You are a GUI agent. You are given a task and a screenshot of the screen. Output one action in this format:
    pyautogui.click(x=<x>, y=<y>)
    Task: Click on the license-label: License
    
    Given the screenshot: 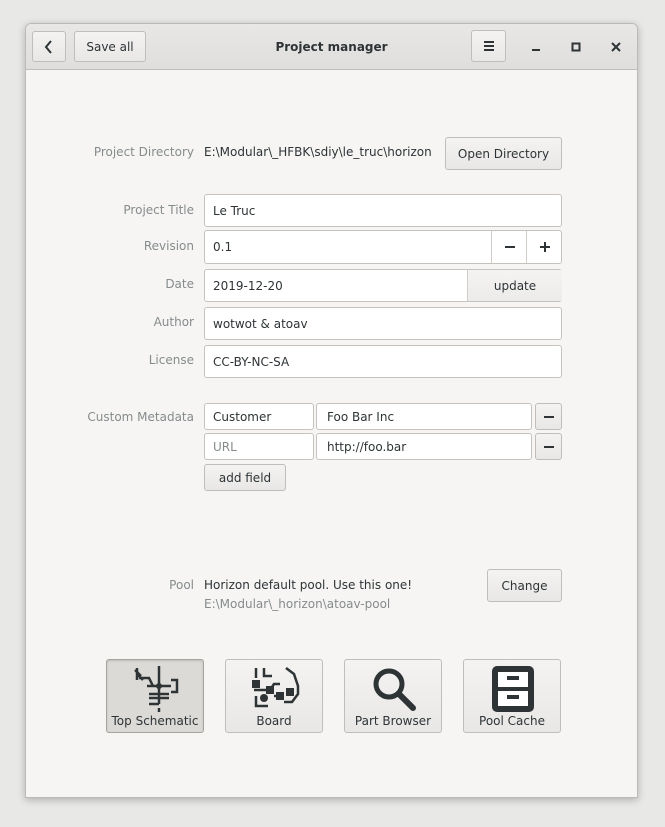 What is the action you would take?
    pyautogui.click(x=171, y=360)
    